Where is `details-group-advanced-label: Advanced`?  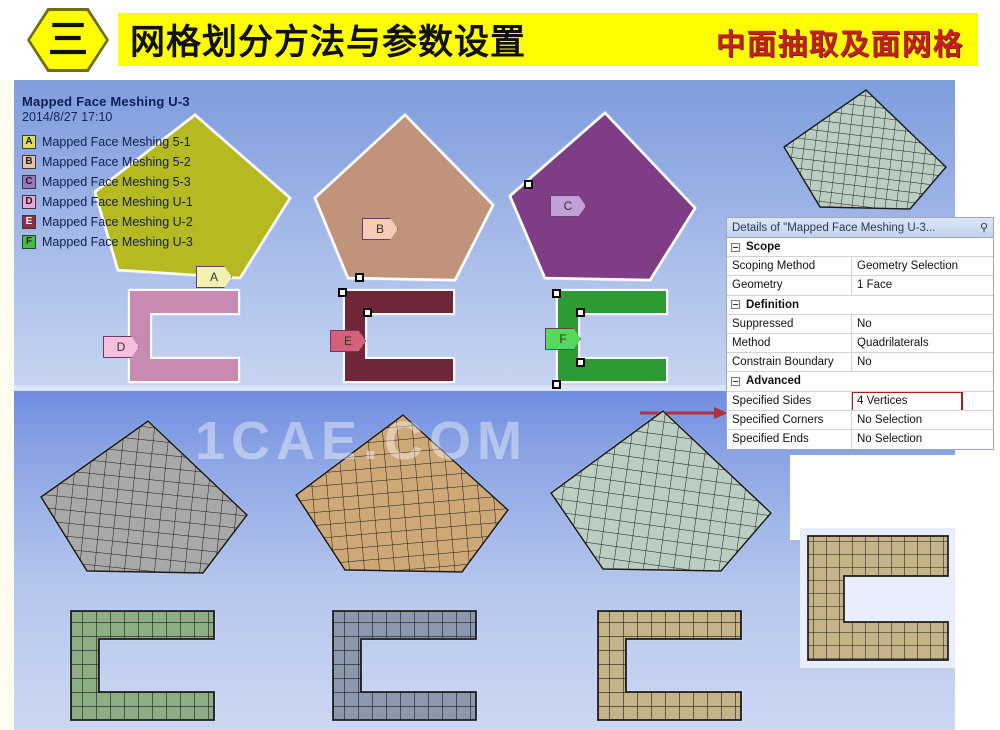 details-group-advanced-label: Advanced is located at coordinates (773, 381).